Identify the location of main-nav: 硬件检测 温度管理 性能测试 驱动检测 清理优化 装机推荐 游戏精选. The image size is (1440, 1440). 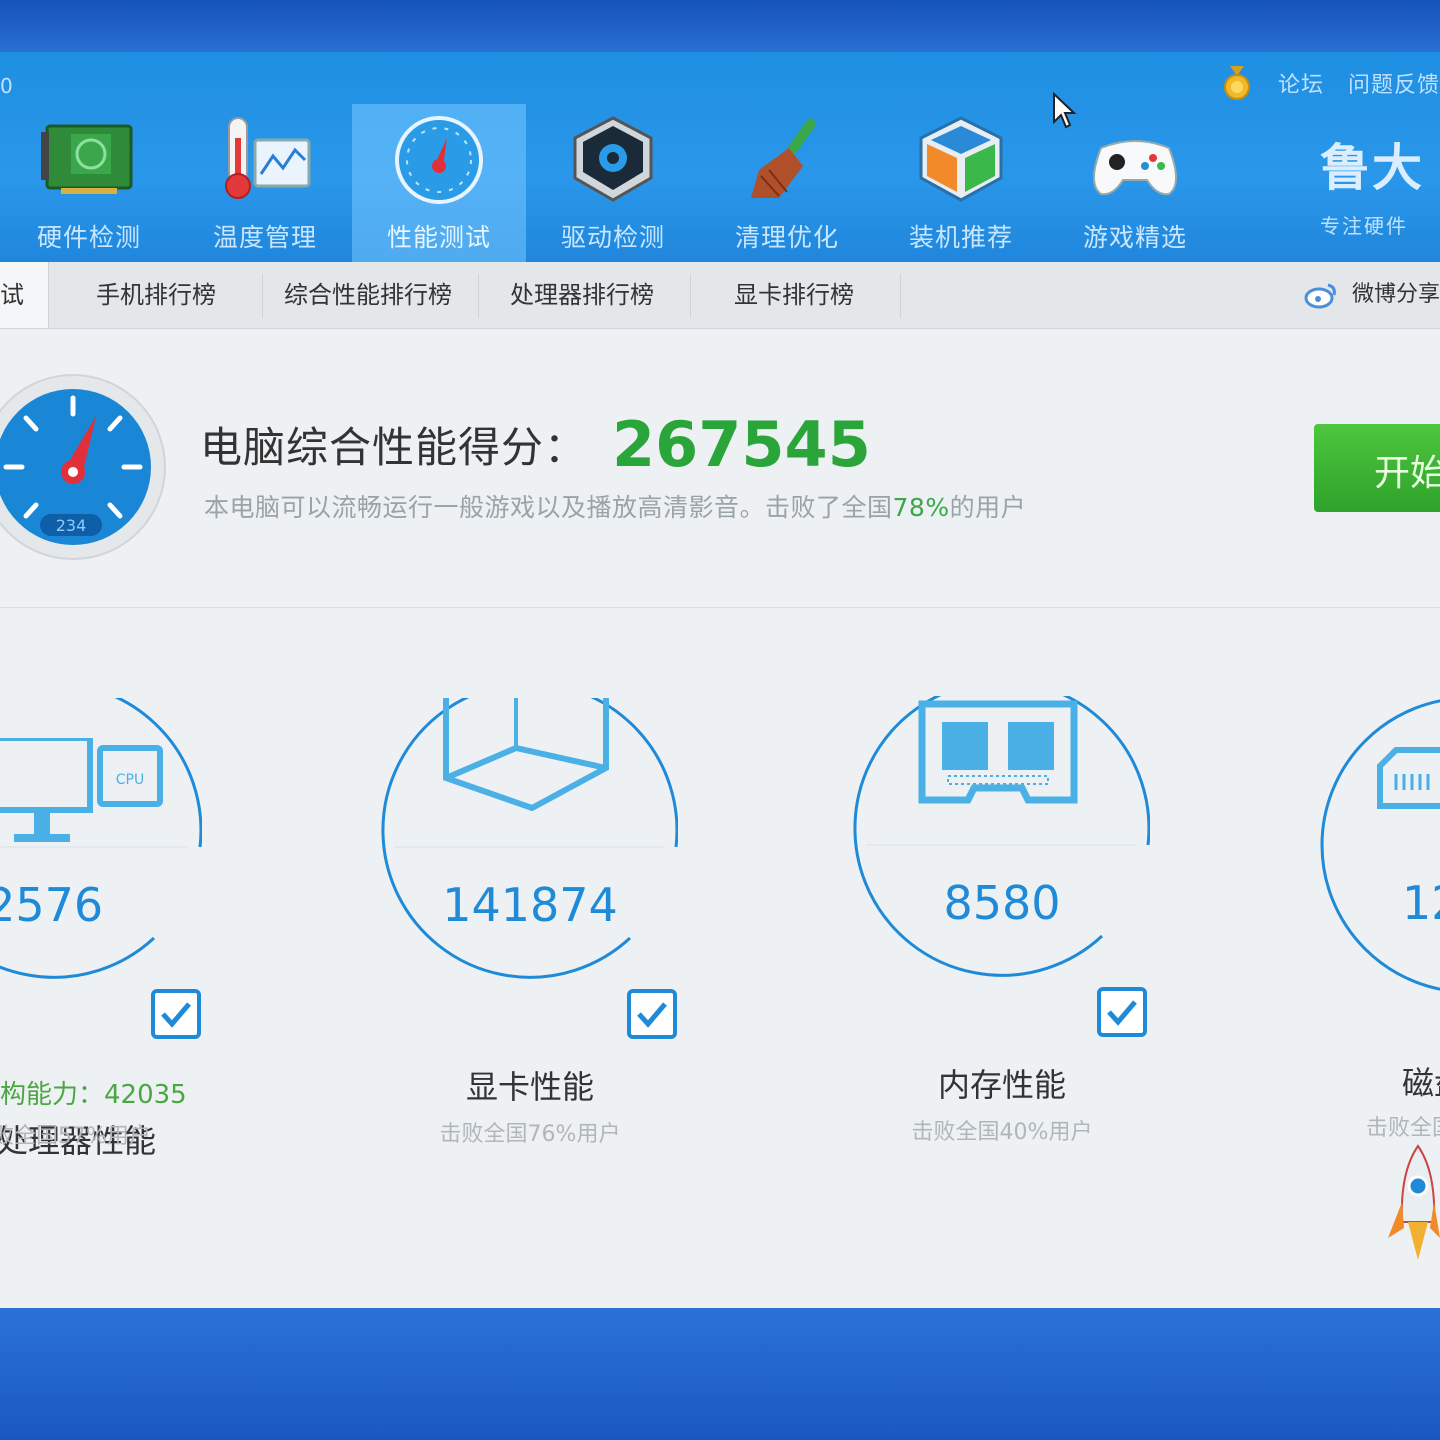
(611, 183).